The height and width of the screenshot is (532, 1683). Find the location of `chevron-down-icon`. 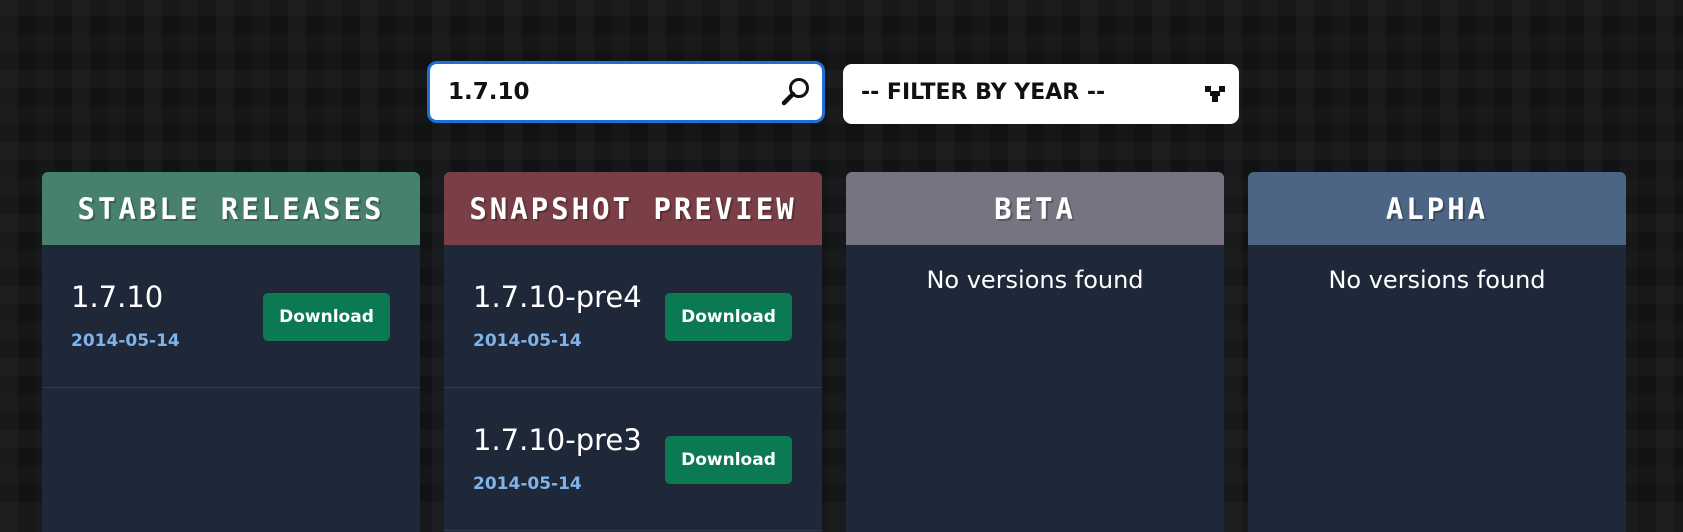

chevron-down-icon is located at coordinates (1215, 94).